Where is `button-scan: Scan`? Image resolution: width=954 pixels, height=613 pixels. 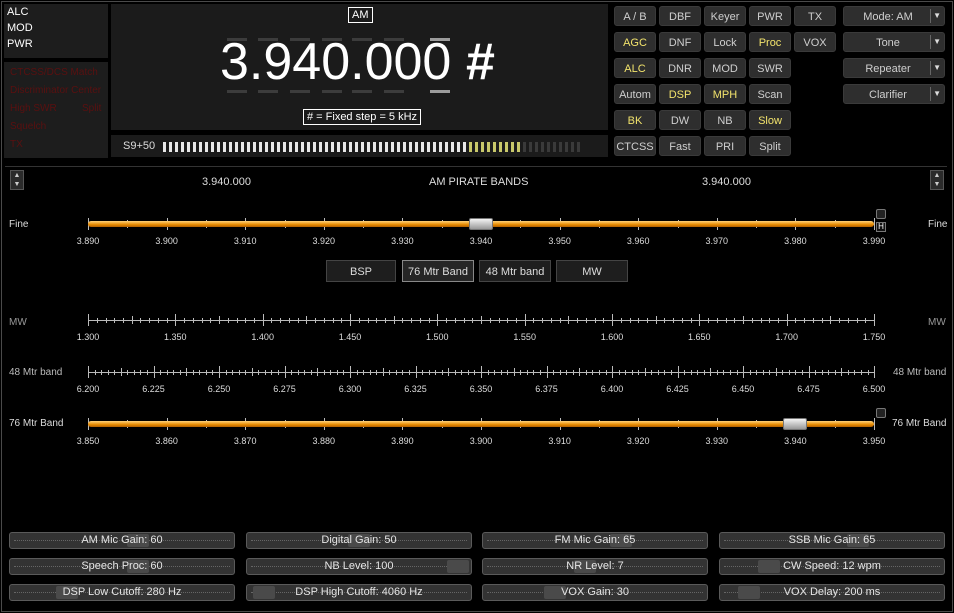 button-scan: Scan is located at coordinates (770, 94).